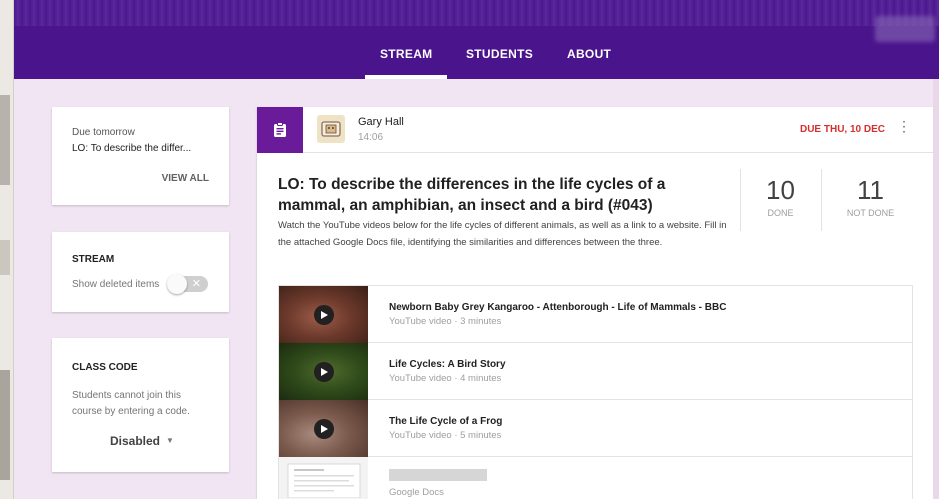 This screenshot has width=939, height=499. Describe the element at coordinates (170, 440) in the screenshot. I see `caret-down-icon: ▼` at that location.